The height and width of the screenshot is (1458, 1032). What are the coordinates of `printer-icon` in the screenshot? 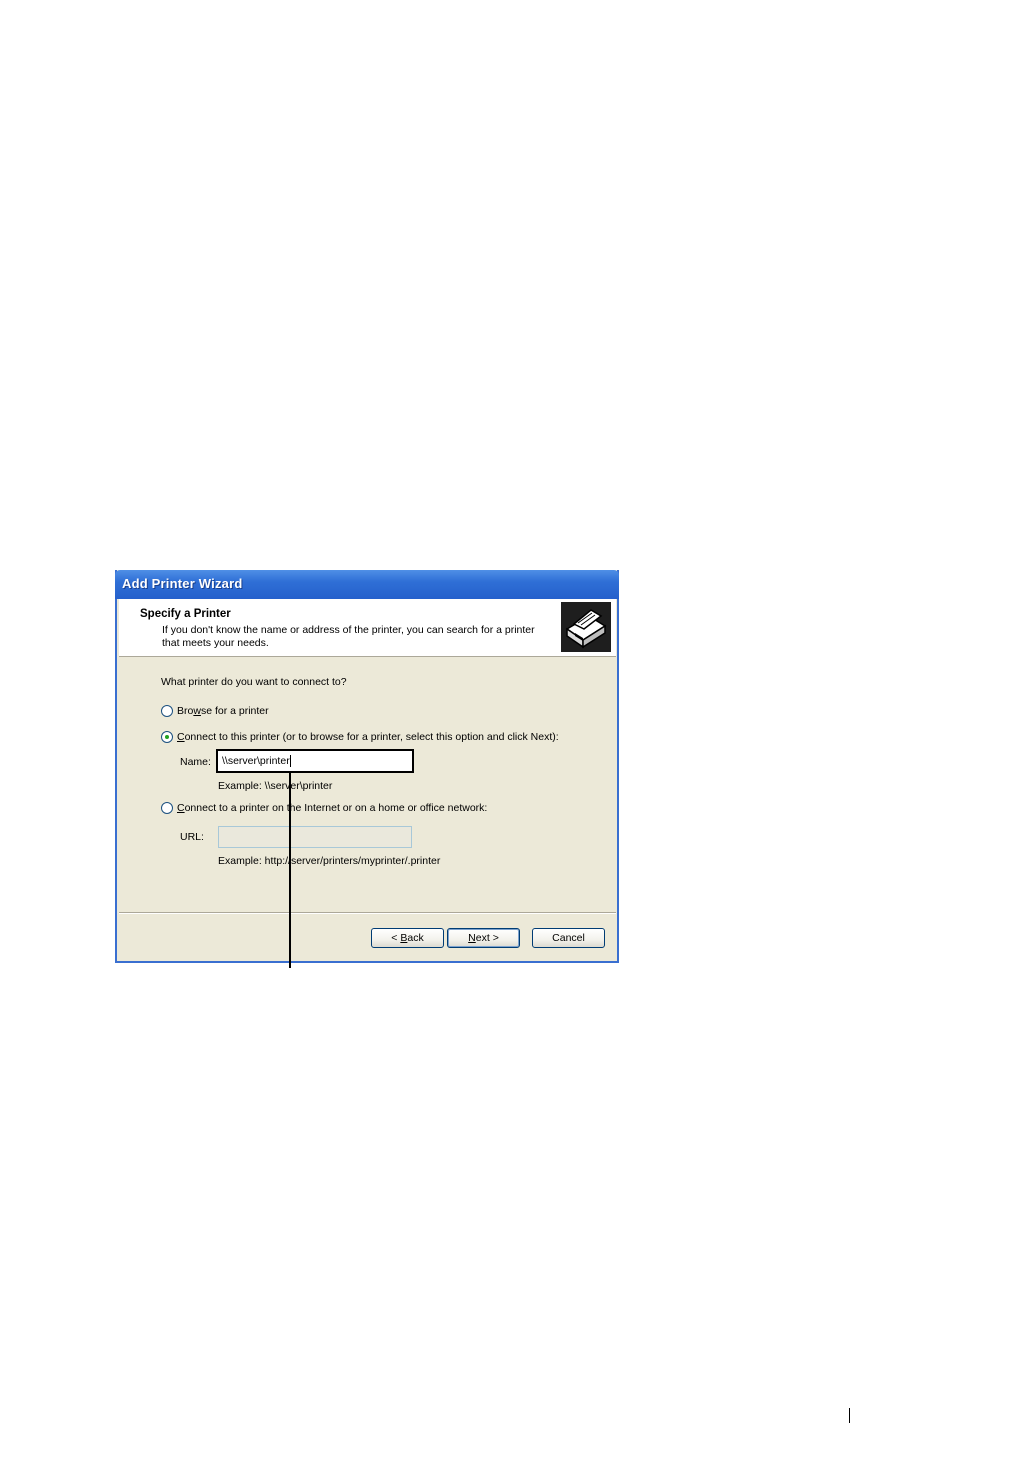 It's located at (586, 627).